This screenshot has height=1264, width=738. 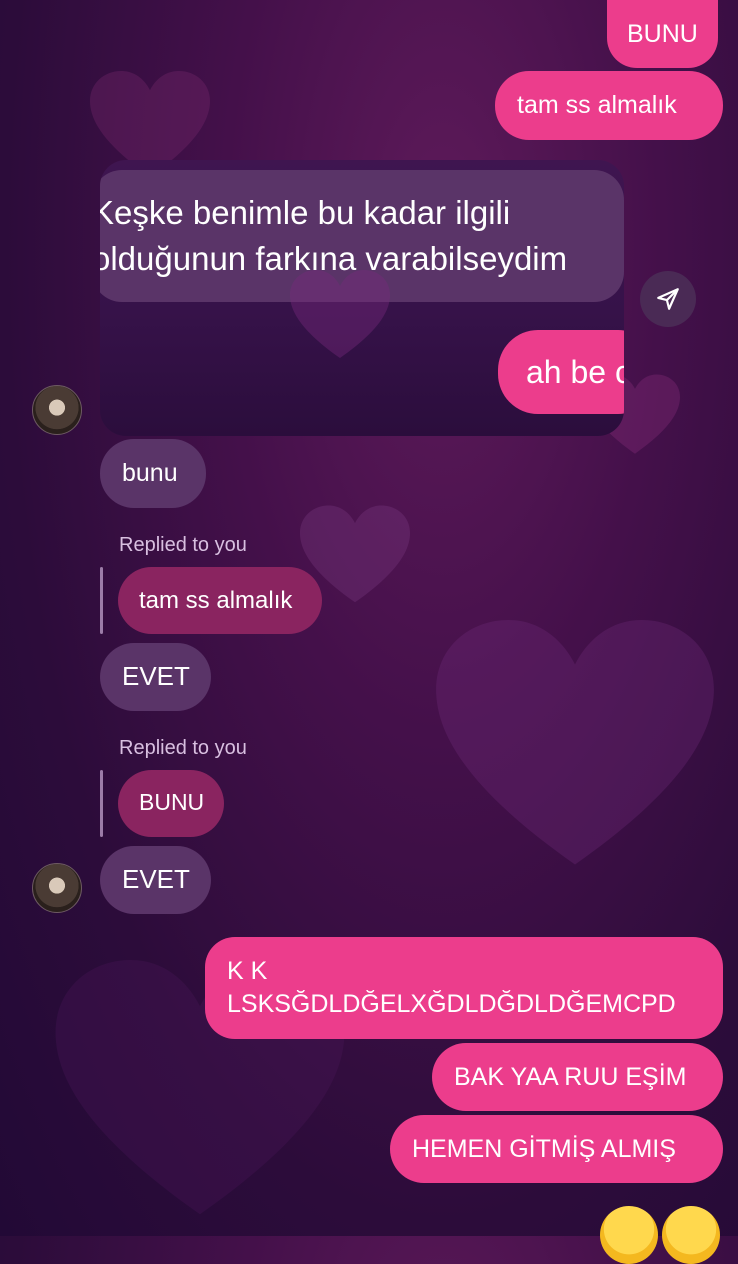 I want to click on message-outgoing: HEMEN GİTMİŞ ALMIŞ, so click(x=556, y=1149).